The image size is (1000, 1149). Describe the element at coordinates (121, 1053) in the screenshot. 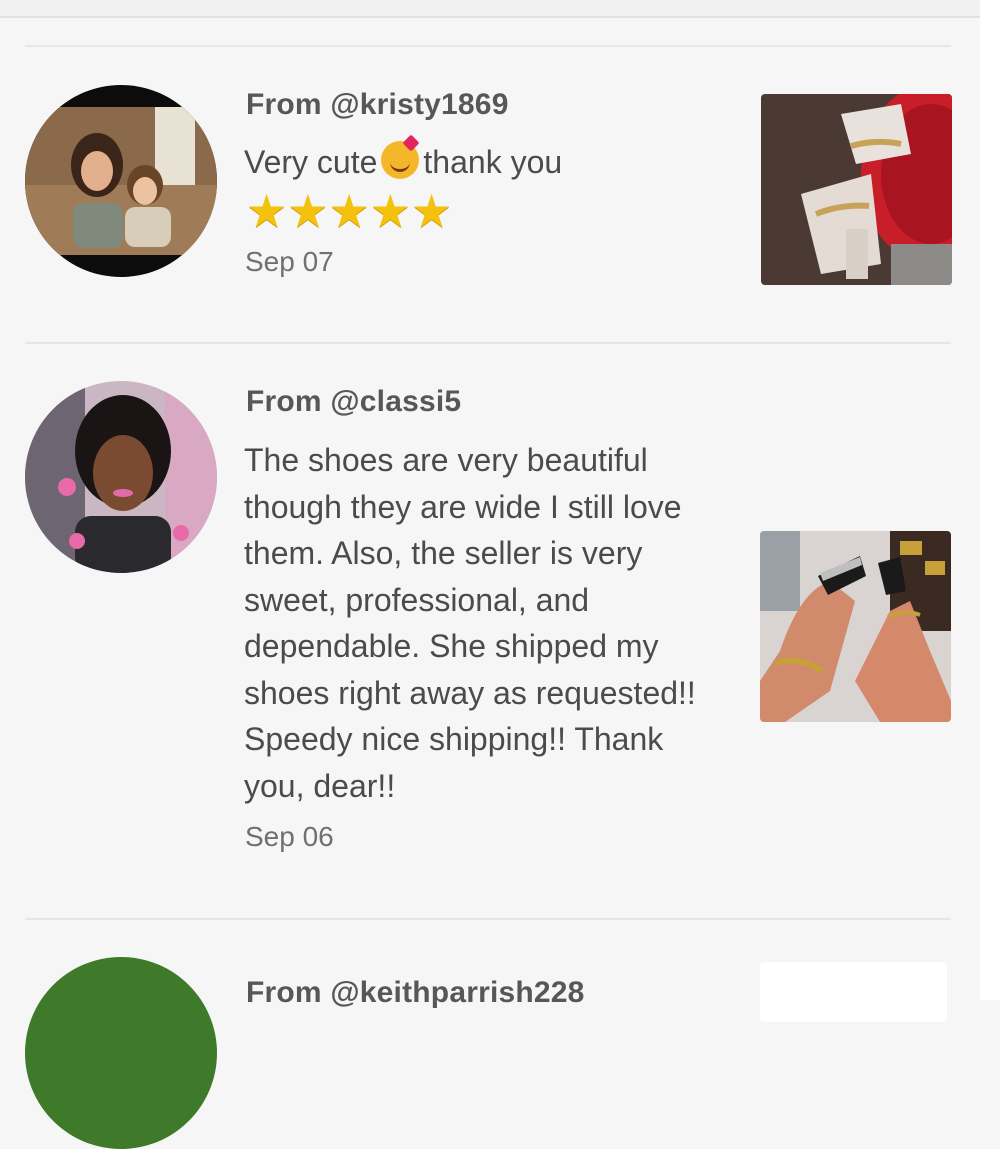

I see `reviewer-avatar` at that location.